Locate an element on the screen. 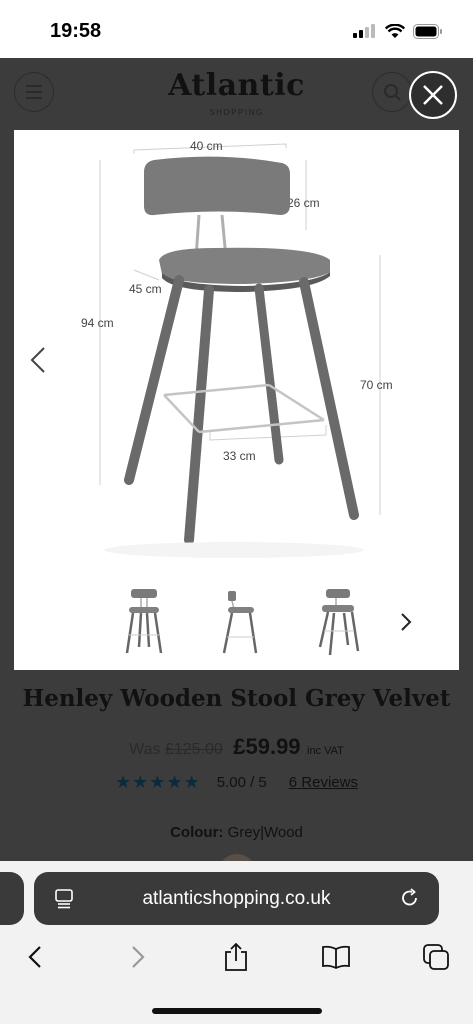 Image resolution: width=473 pixels, height=1024 pixels. search-button is located at coordinates (392, 92).